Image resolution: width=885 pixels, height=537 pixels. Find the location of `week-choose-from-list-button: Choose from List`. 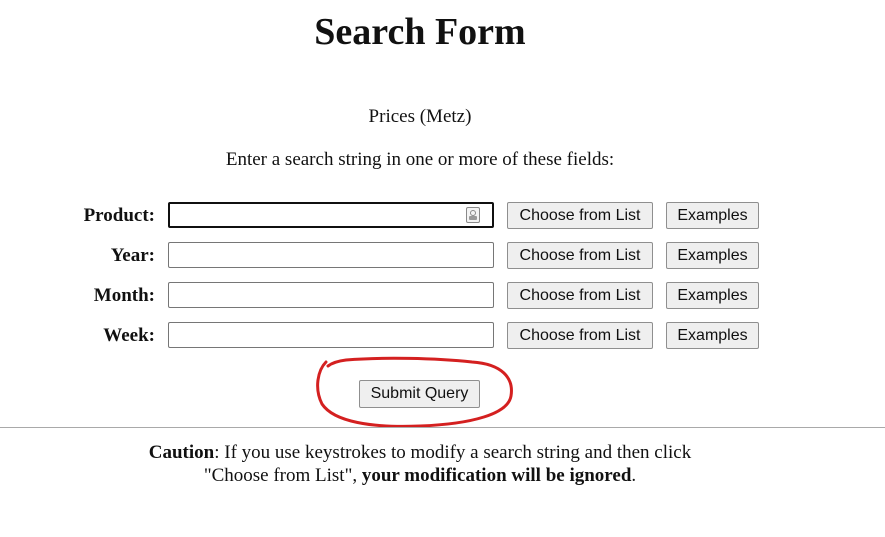

week-choose-from-list-button: Choose from List is located at coordinates (580, 335).